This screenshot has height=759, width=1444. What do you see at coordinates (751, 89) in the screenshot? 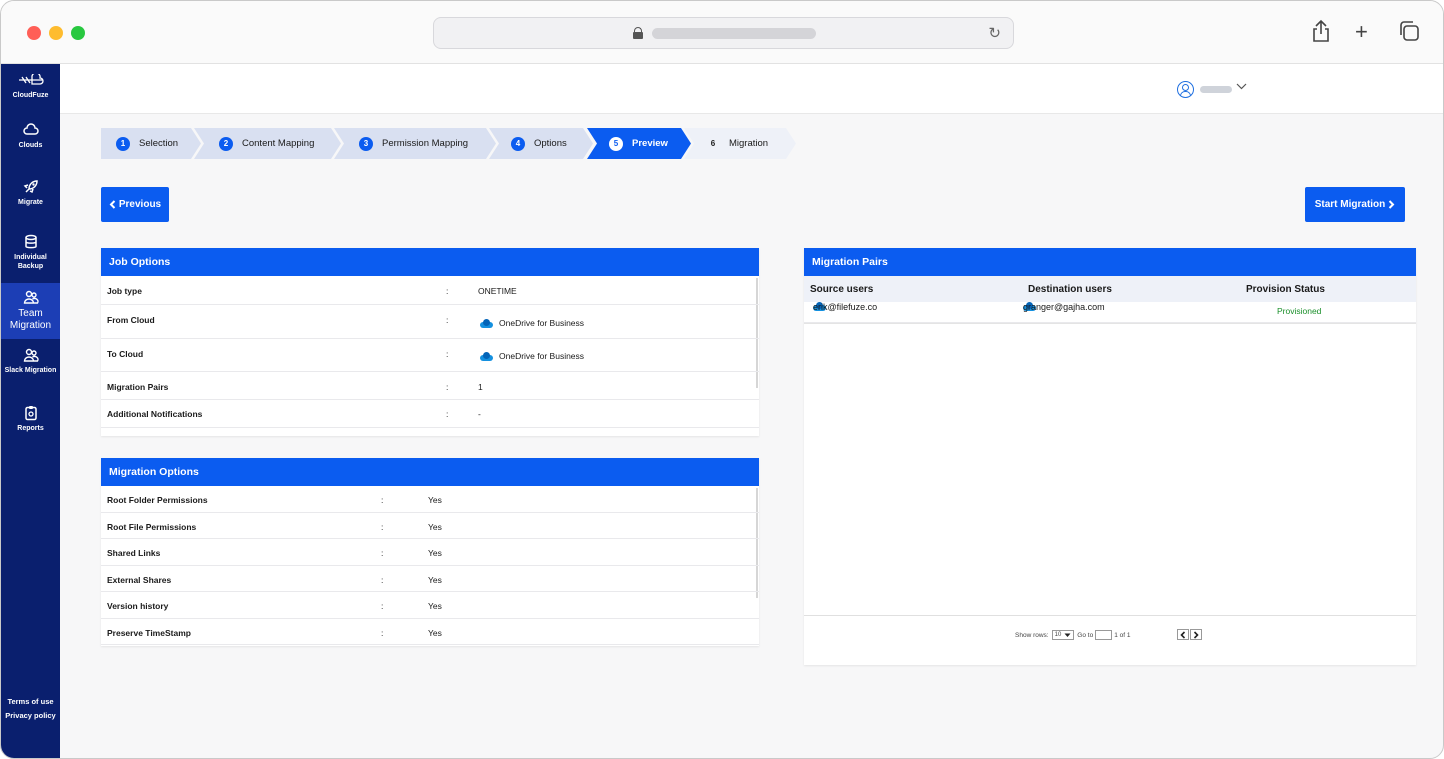
I see `app-header` at bounding box center [751, 89].